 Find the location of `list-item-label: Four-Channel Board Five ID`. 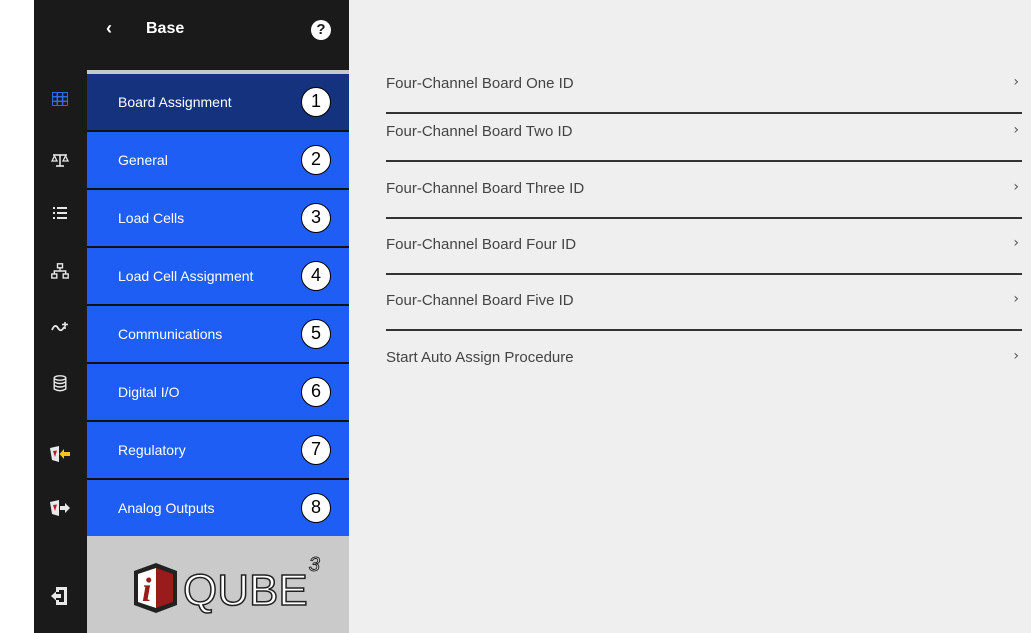

list-item-label: Four-Channel Board Five ID is located at coordinates (480, 300).